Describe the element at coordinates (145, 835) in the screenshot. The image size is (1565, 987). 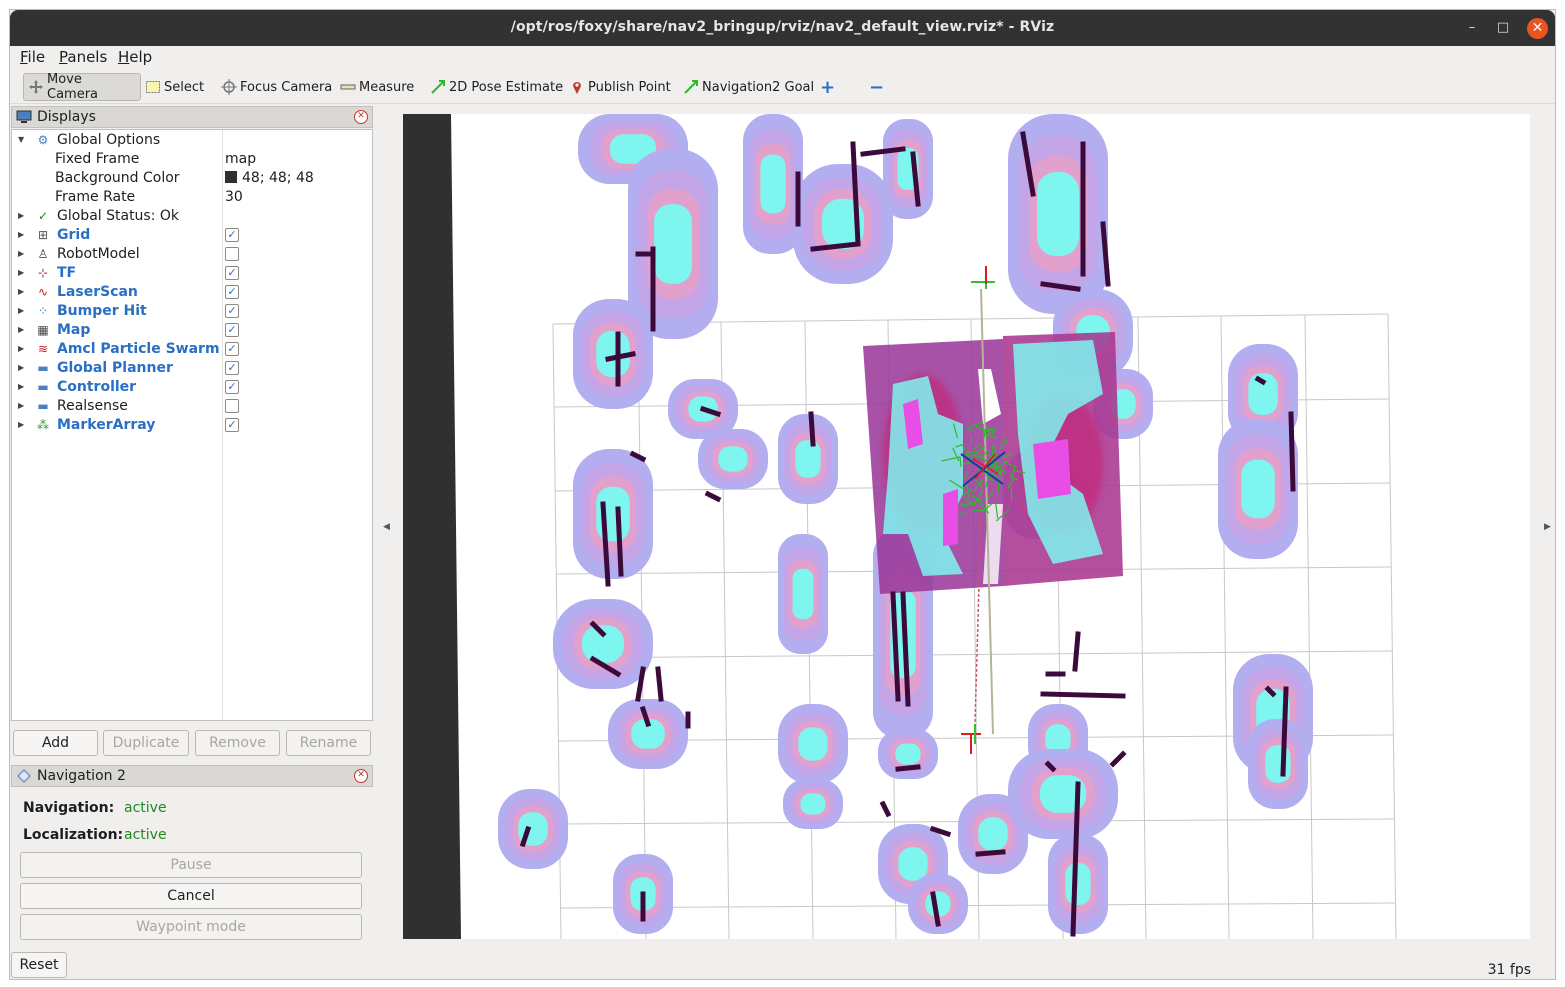
I see `localization-status-value: active` at that location.